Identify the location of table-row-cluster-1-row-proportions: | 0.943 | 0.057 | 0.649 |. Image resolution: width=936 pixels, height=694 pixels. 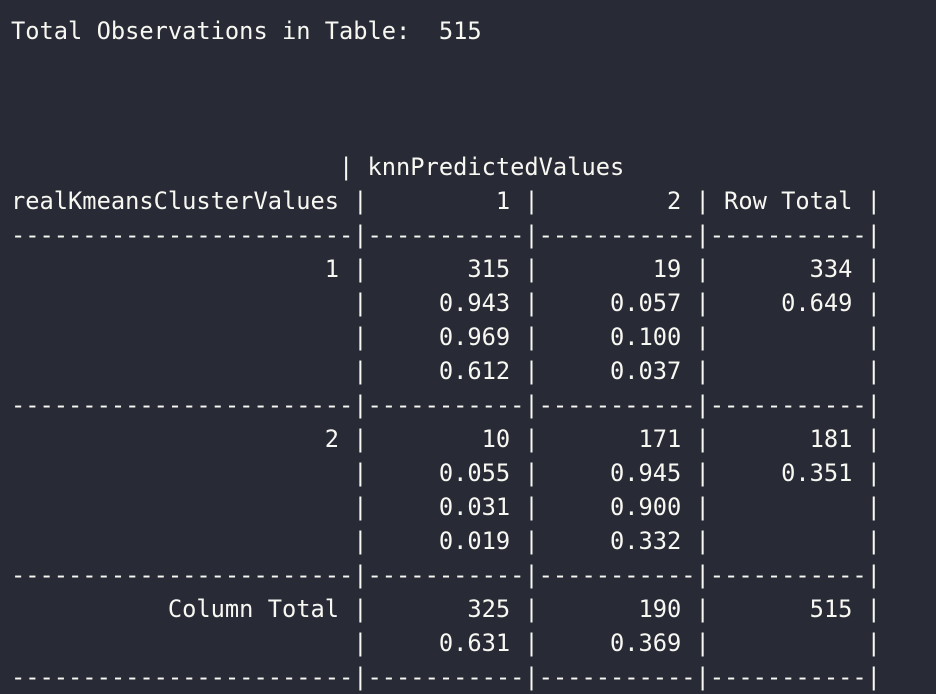
(446, 303).